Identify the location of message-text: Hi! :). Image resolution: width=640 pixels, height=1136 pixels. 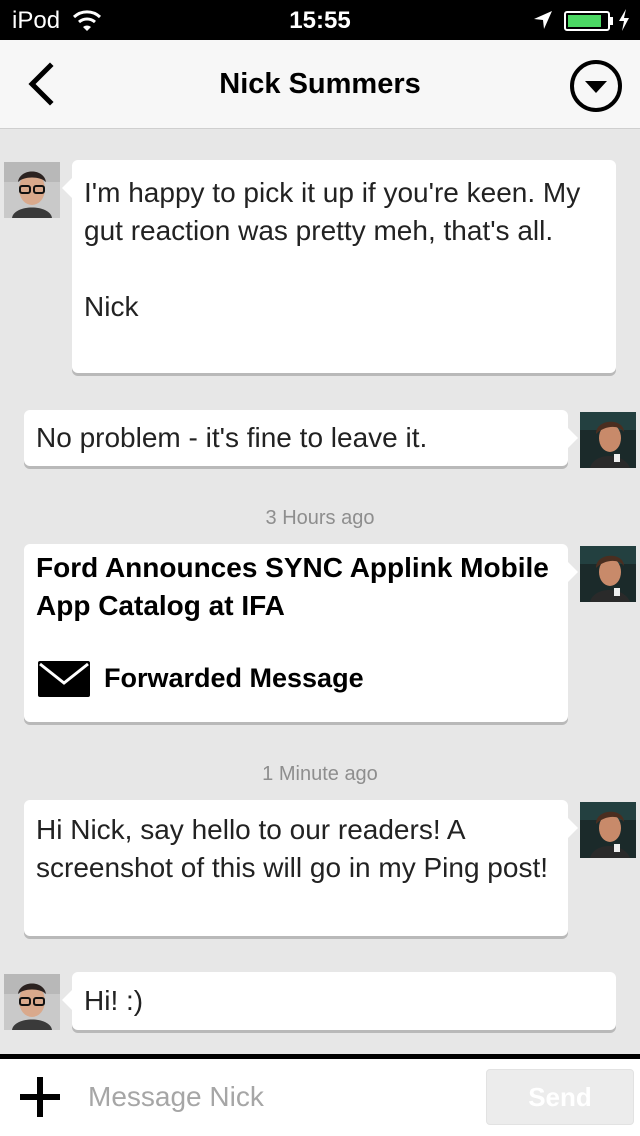
(114, 1000).